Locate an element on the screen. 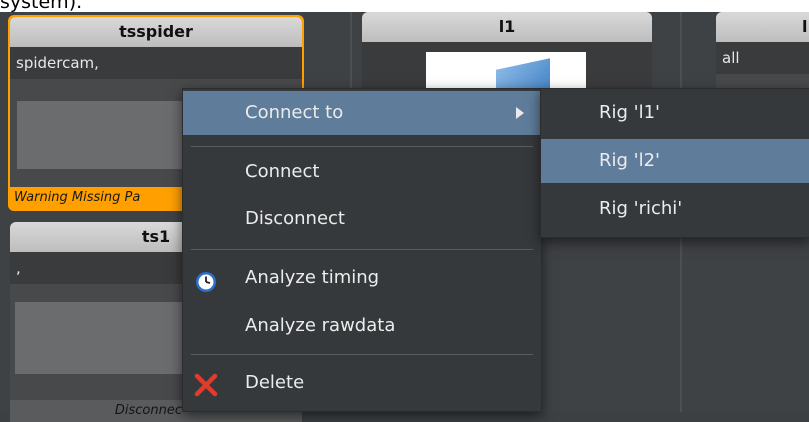 This screenshot has height=422, width=809. submenu-item-rig-l1: Rig 'l1' is located at coordinates (675, 113).